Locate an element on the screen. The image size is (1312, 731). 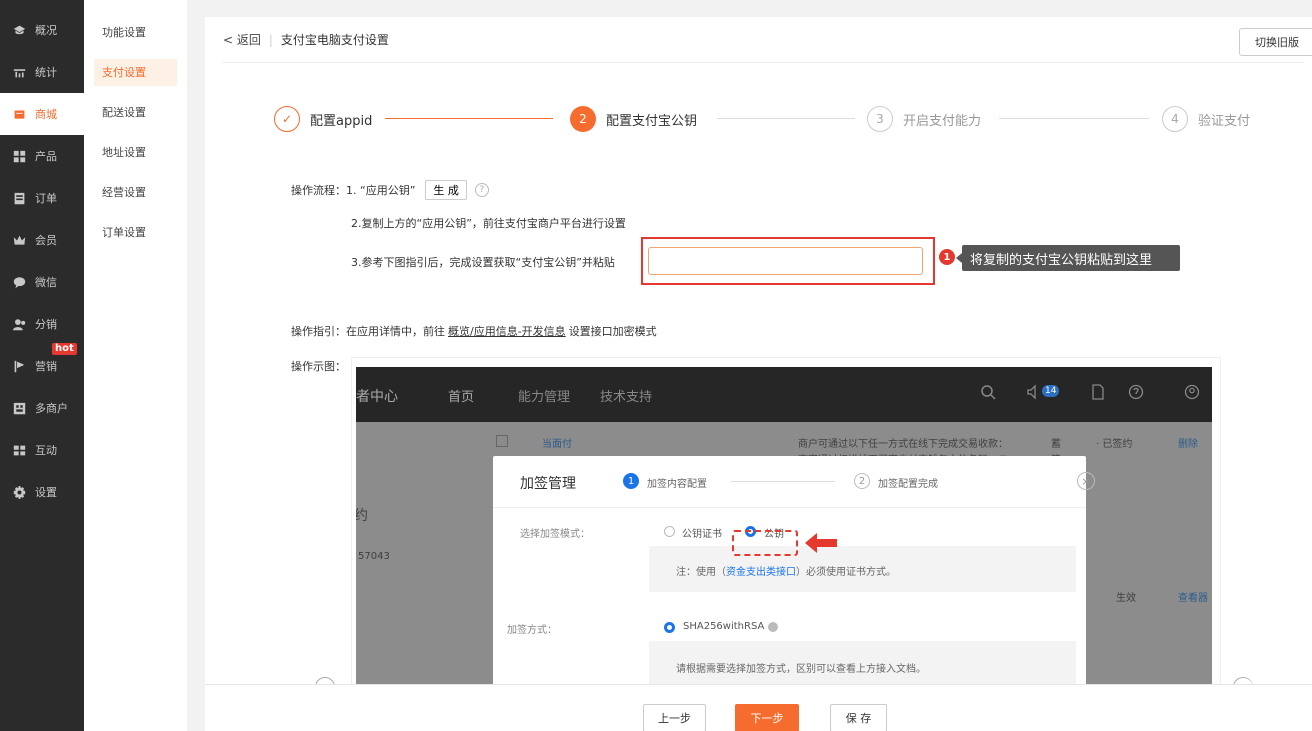
sidebar-item-distribution: 分销 is located at coordinates (42, 324).